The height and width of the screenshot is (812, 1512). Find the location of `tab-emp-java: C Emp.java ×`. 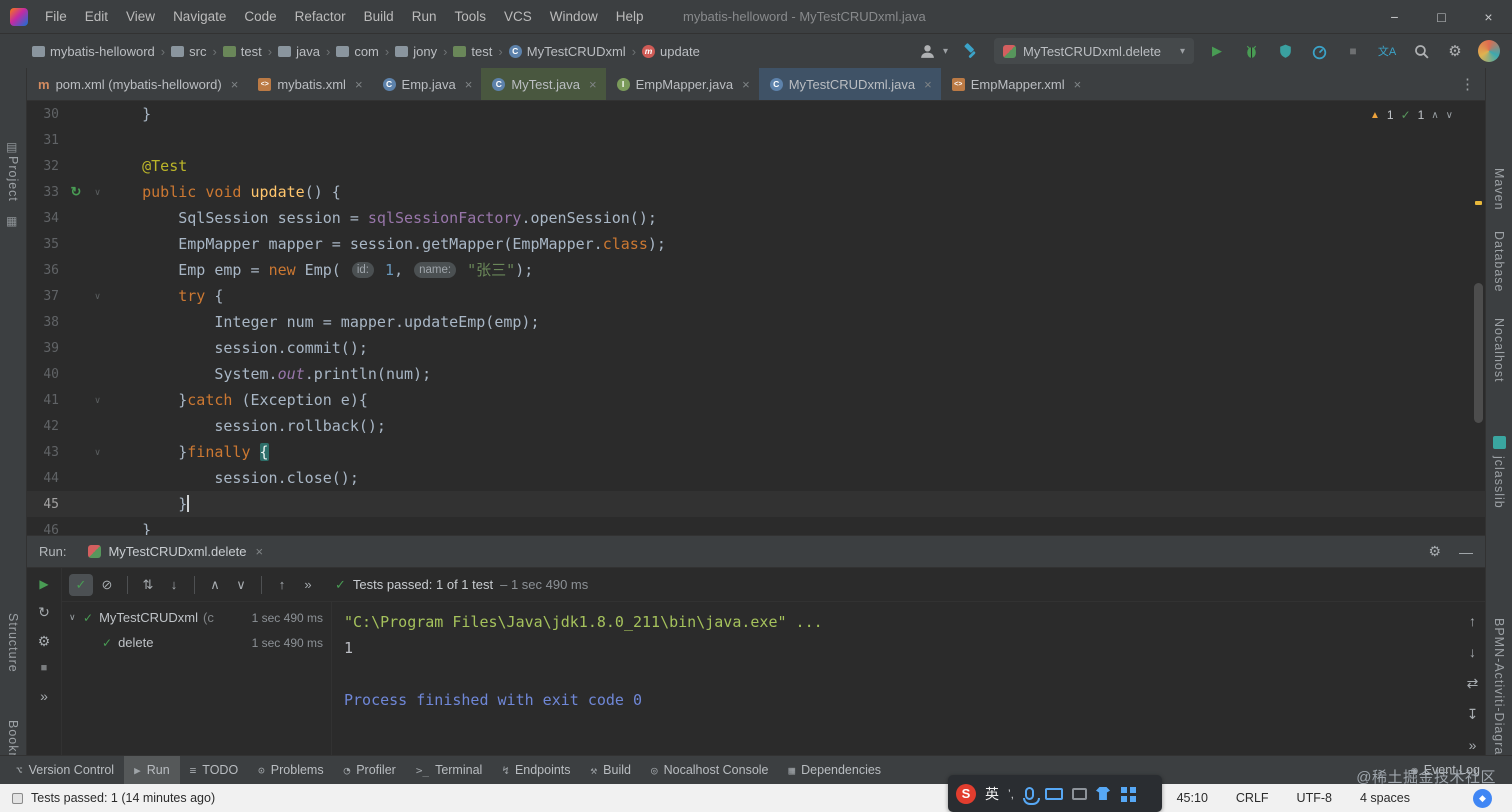

tab-emp-java: C Emp.java × is located at coordinates (427, 84).